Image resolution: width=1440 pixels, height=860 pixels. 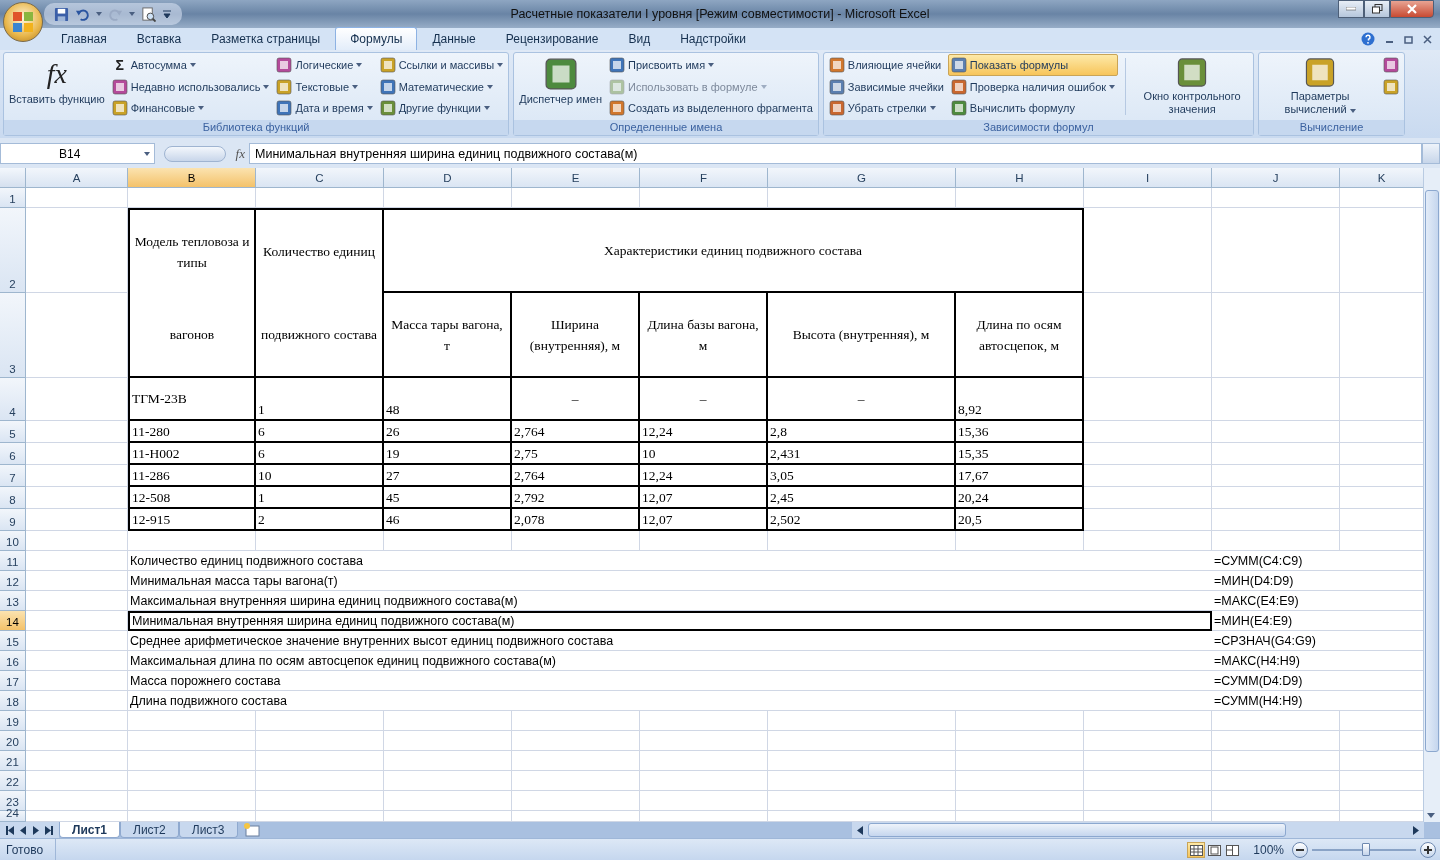 What do you see at coordinates (1427, 39) in the screenshot?
I see `close-icon` at bounding box center [1427, 39].